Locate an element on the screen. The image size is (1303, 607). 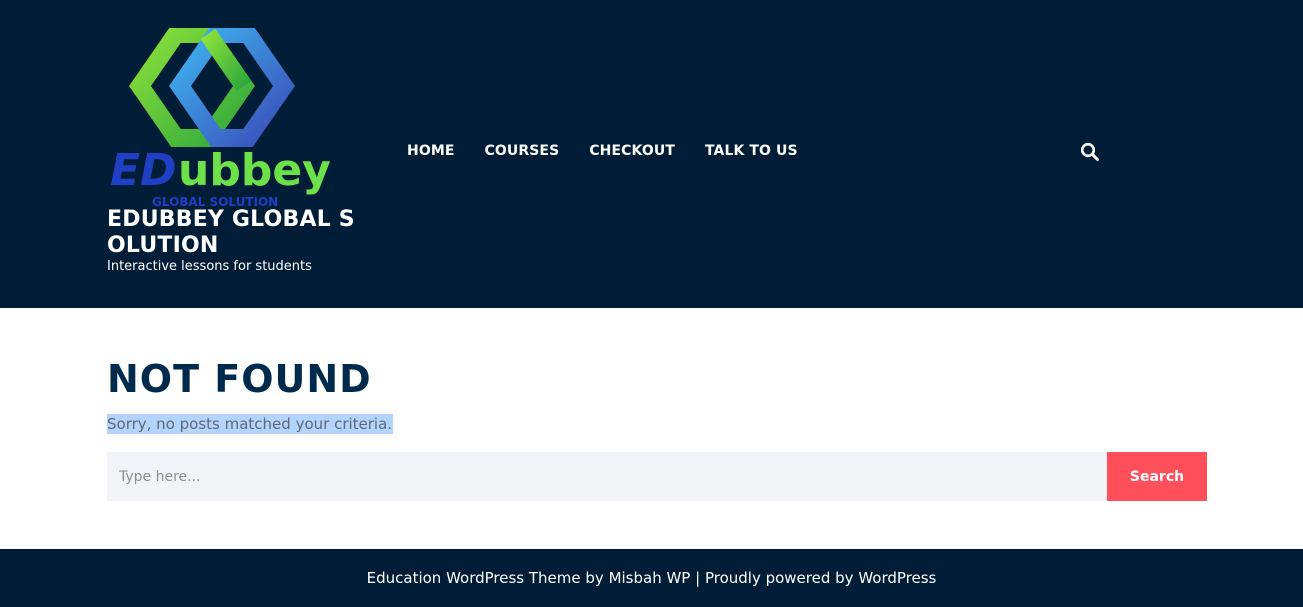
logo-wordmark-rest: ubbey is located at coordinates (254, 170).